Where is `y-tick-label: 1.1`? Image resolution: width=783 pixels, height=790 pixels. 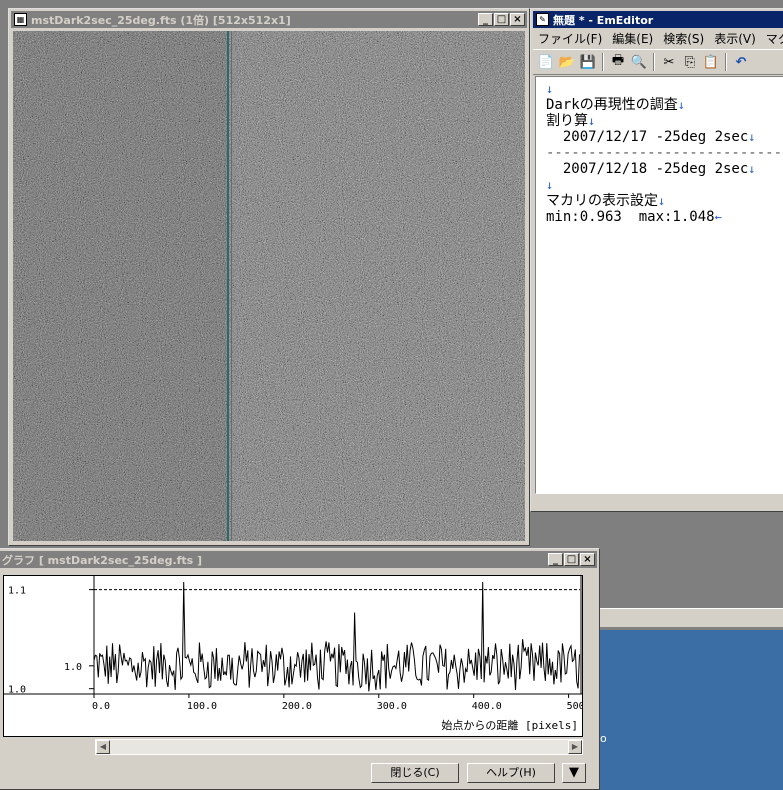
y-tick-label: 1.1 is located at coordinates (17, 591).